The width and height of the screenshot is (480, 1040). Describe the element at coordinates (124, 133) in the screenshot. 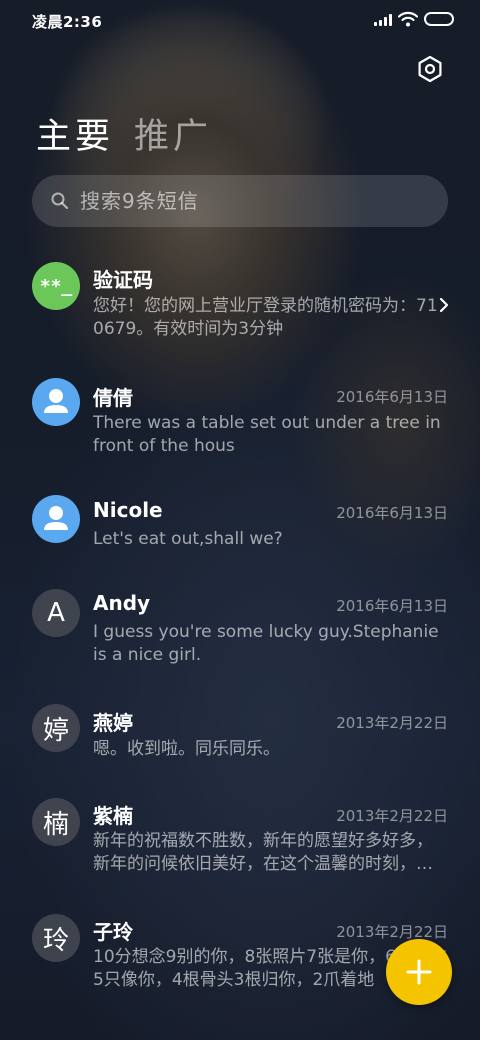

I see `tab-bar: 主要 推广` at that location.